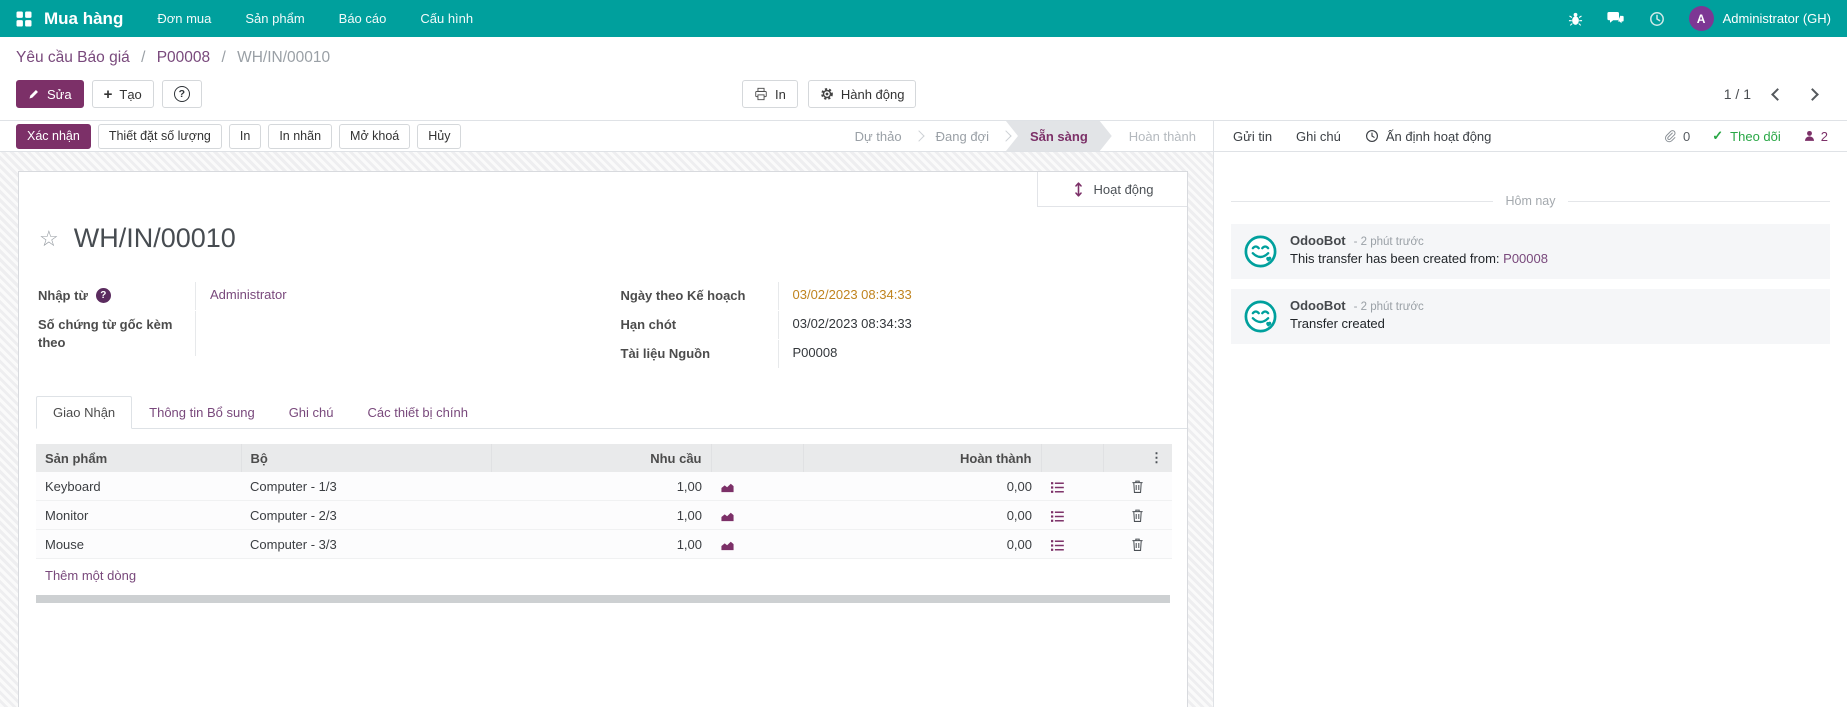 Image resolution: width=1847 pixels, height=707 pixels. Describe the element at coordinates (300, 136) in the screenshot. I see `print-labels-button: In nhãn` at that location.